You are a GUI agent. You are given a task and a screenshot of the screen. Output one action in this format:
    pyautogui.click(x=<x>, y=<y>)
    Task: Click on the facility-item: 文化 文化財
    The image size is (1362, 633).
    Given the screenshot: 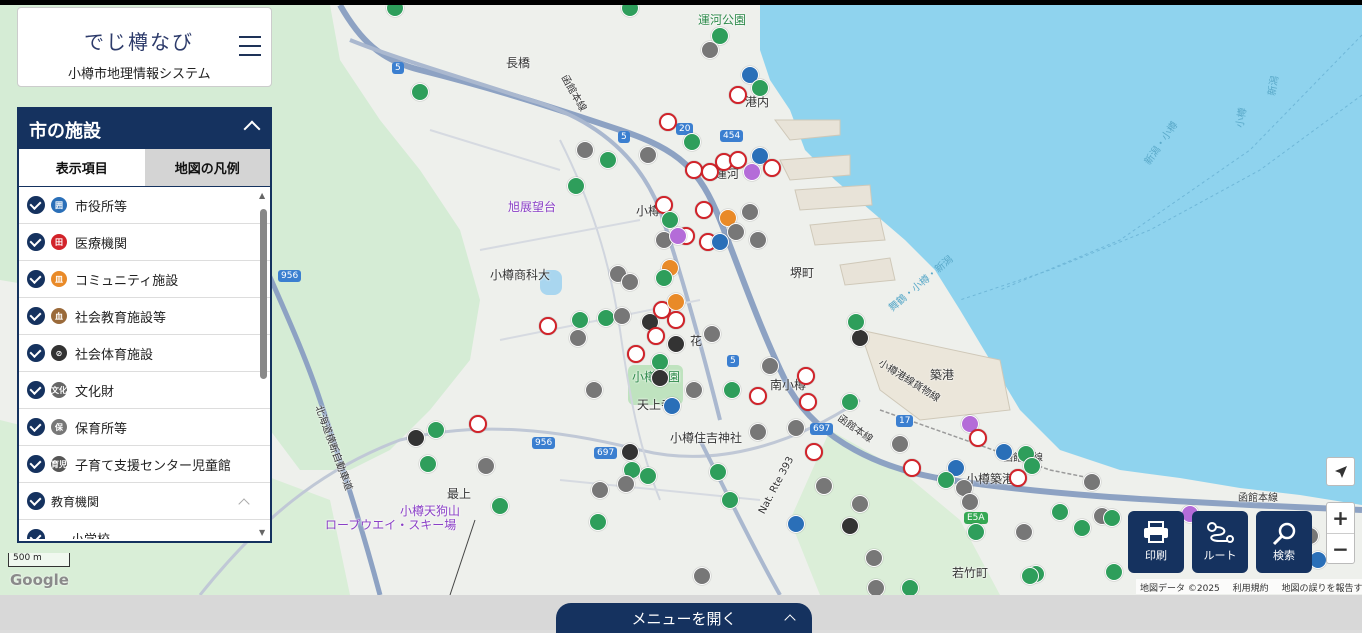 What is the action you would take?
    pyautogui.click(x=144, y=390)
    